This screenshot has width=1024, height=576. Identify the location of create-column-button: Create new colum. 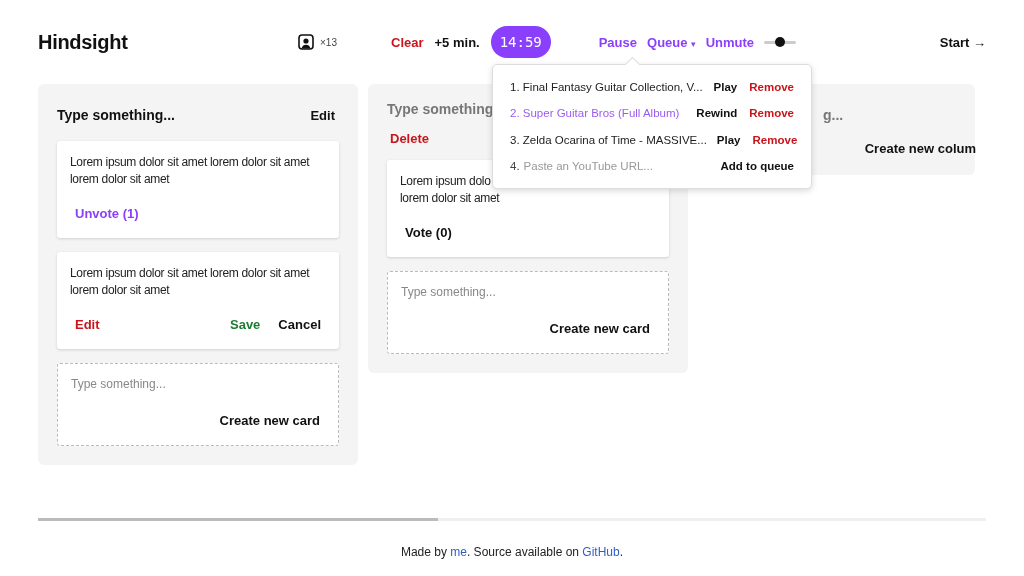
(920, 148).